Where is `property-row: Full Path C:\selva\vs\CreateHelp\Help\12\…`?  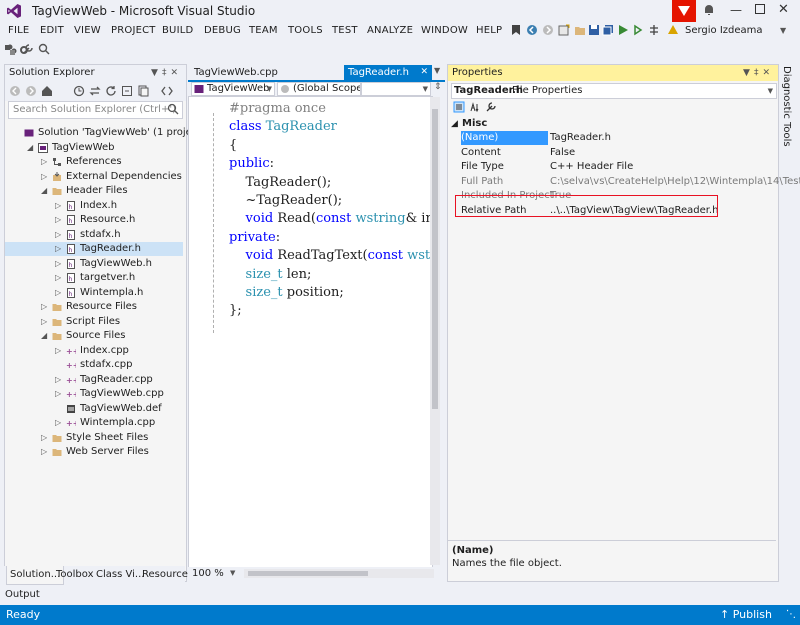 property-row: Full Path C:\selva\vs\CreateHelp\Help\12\… is located at coordinates (629, 182).